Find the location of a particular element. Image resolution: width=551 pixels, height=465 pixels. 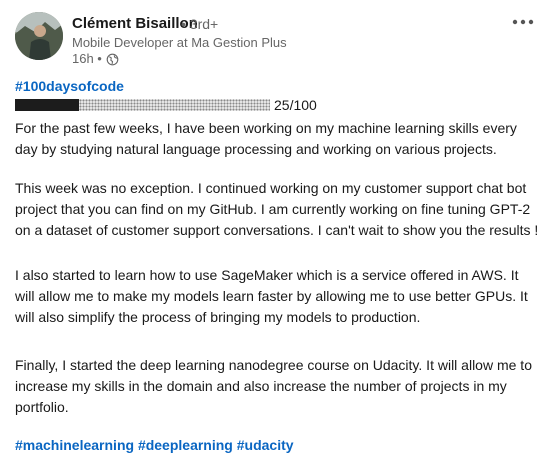

progress-indicator: 25/100 is located at coordinates (166, 105).